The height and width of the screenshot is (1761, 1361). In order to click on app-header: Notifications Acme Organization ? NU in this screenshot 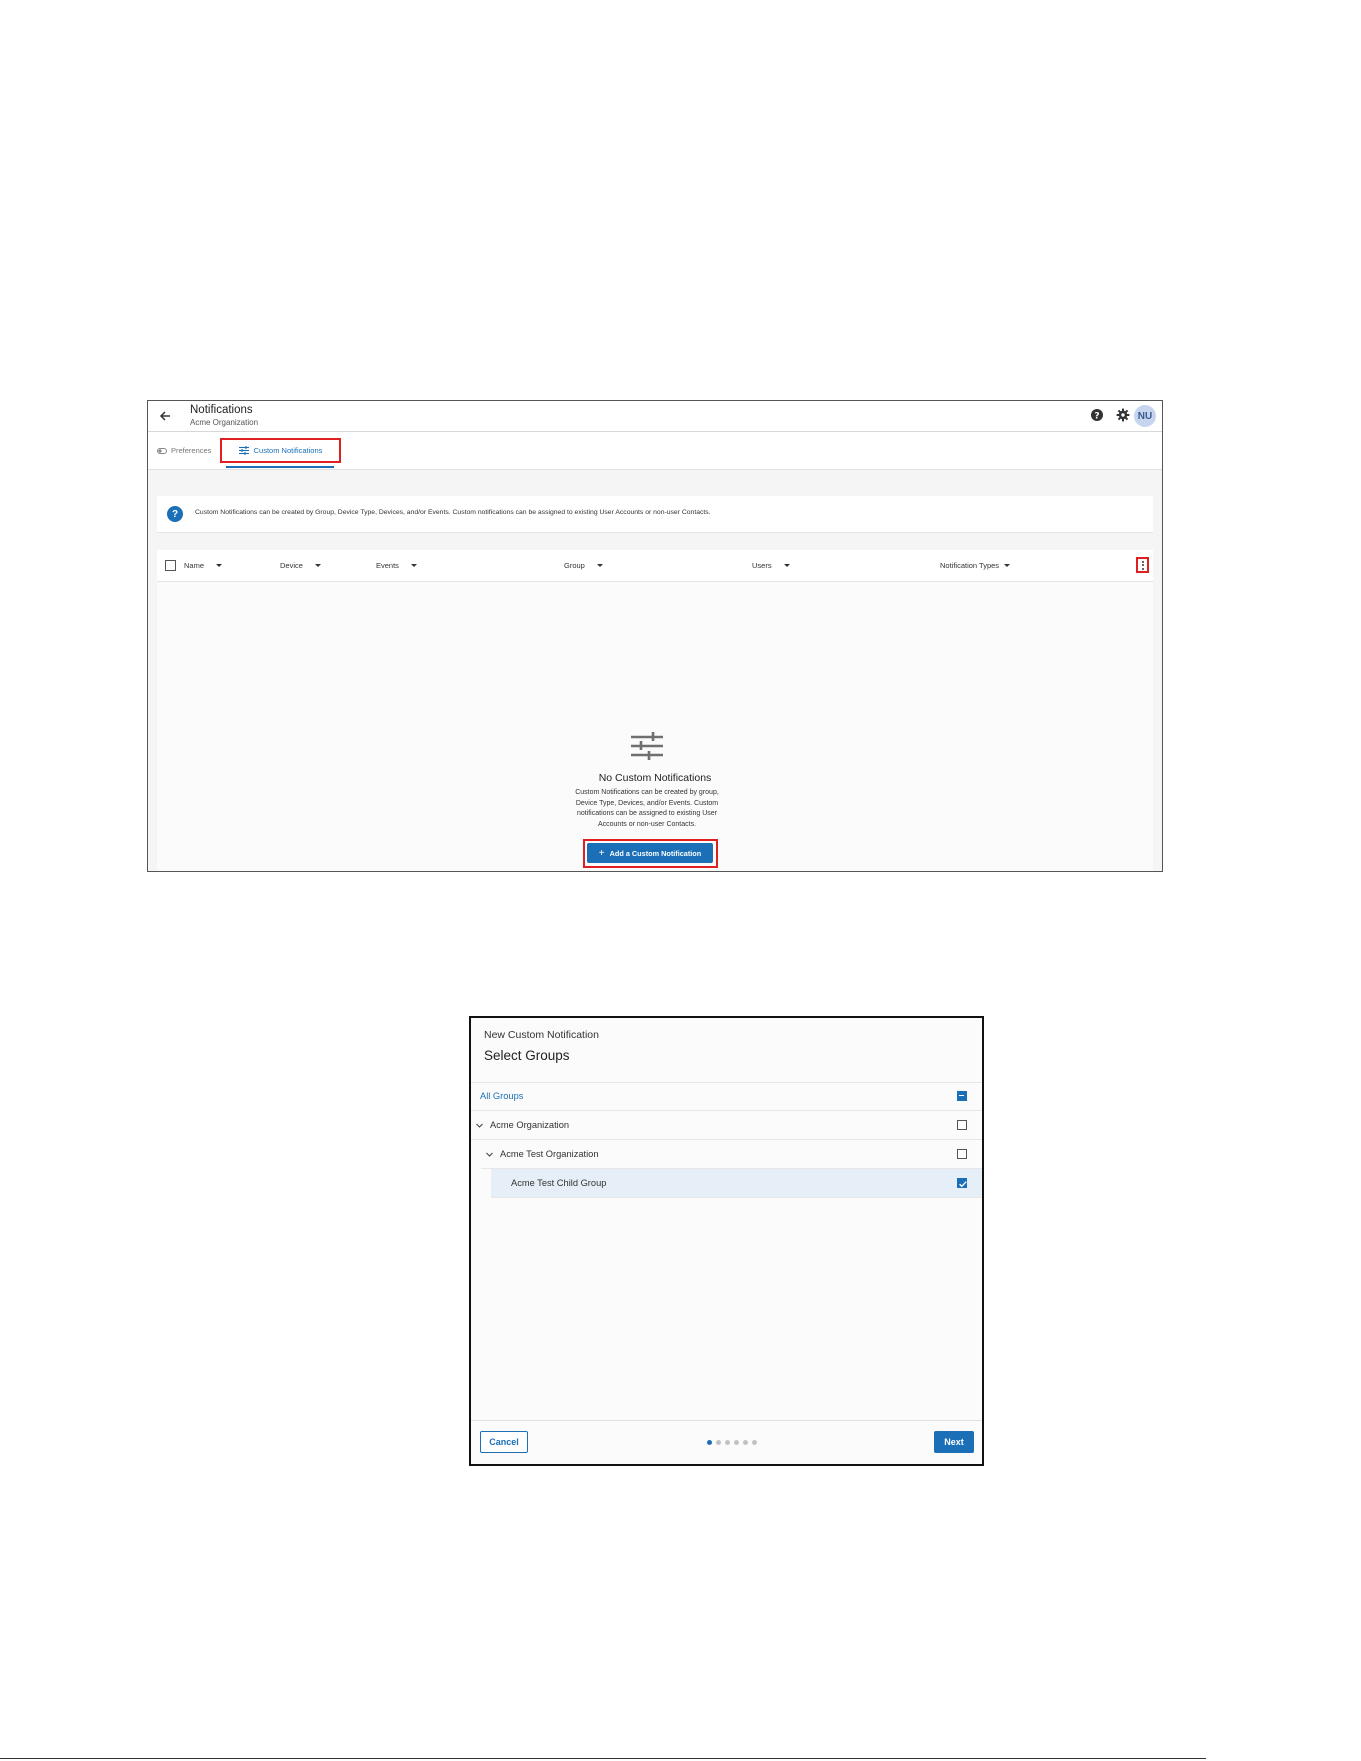, I will do `click(655, 416)`.